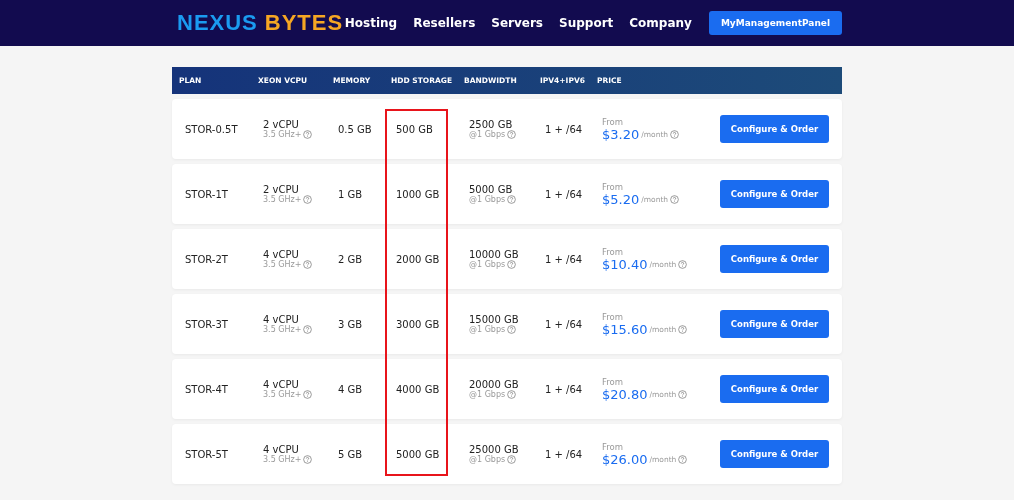 The height and width of the screenshot is (500, 1014). Describe the element at coordinates (625, 329) in the screenshot. I see `price-amount: $15.60` at that location.